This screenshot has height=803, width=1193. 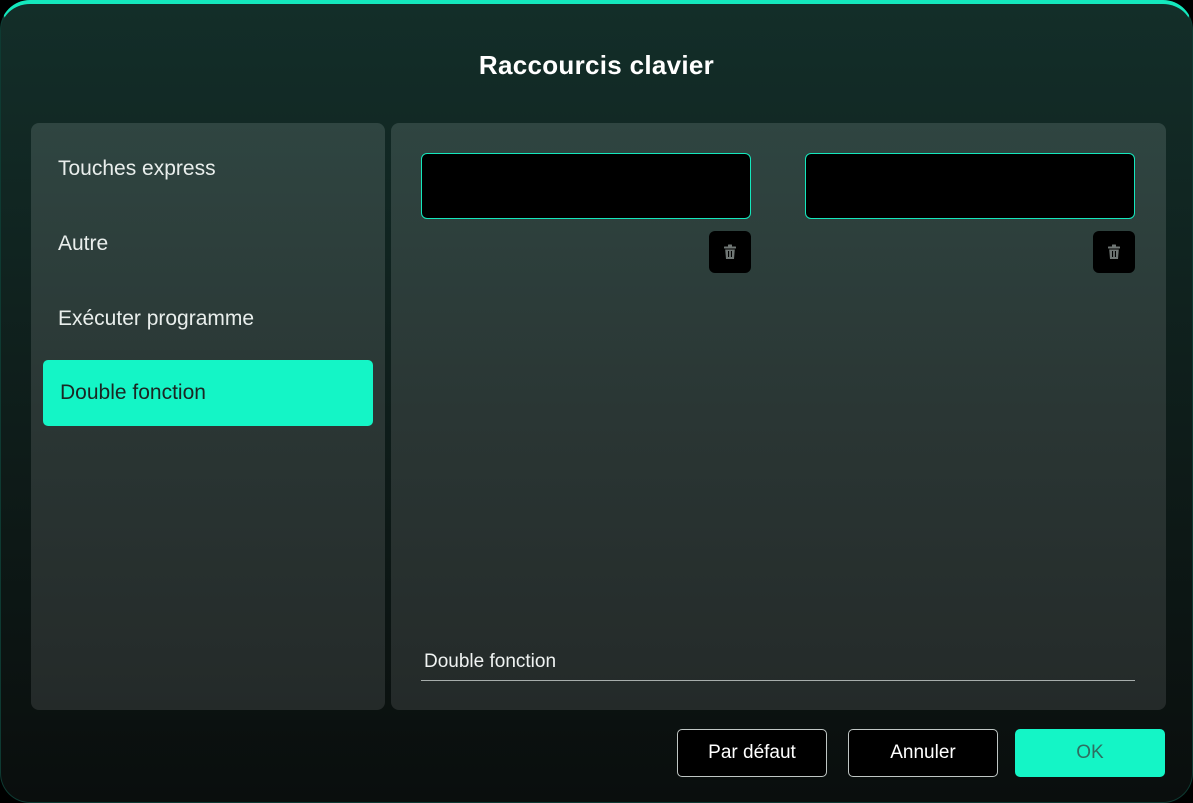 What do you see at coordinates (778, 680) in the screenshot?
I see `mode-underline` at bounding box center [778, 680].